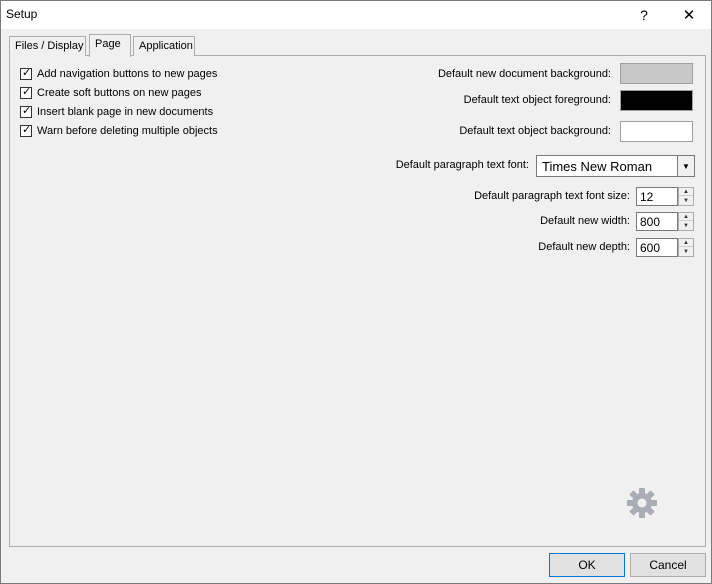  What do you see at coordinates (524, 74) in the screenshot?
I see `doc-background-label: Default new document background:` at bounding box center [524, 74].